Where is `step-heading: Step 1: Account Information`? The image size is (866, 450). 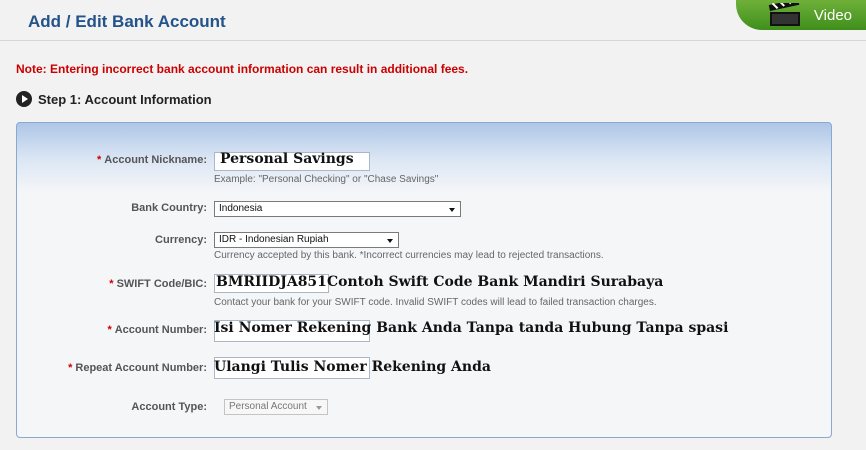 step-heading: Step 1: Account Information is located at coordinates (114, 99).